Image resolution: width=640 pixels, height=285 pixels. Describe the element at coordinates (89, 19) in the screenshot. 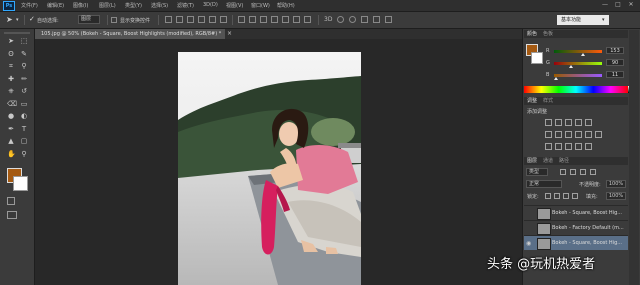

I see `auto-select-dropdown: 图层` at that location.